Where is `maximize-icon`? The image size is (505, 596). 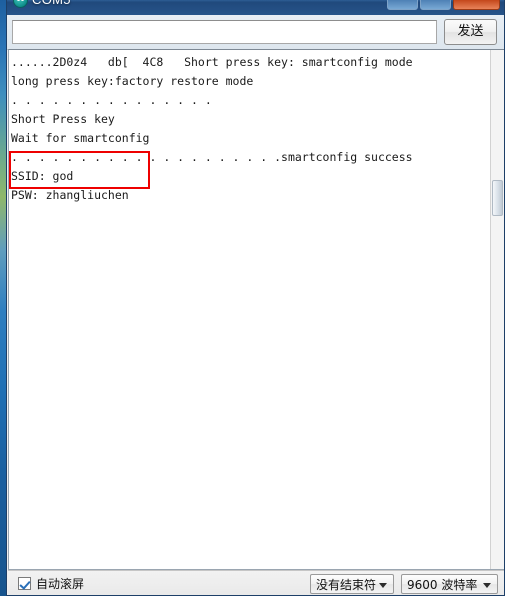 maximize-icon is located at coordinates (435, 5).